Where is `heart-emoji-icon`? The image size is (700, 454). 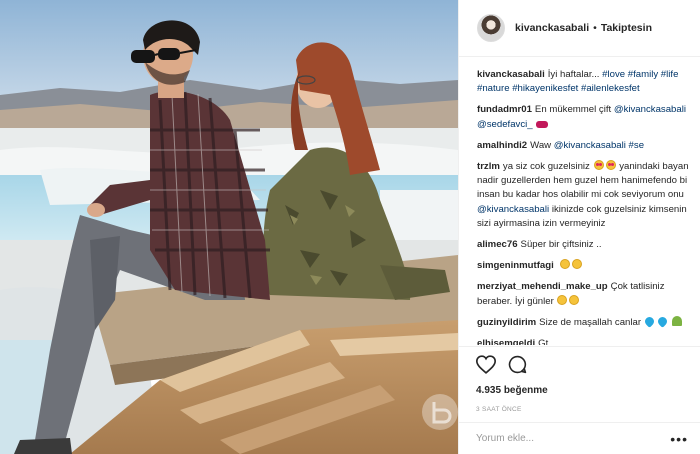
heart-emoji-icon is located at coordinates (542, 124).